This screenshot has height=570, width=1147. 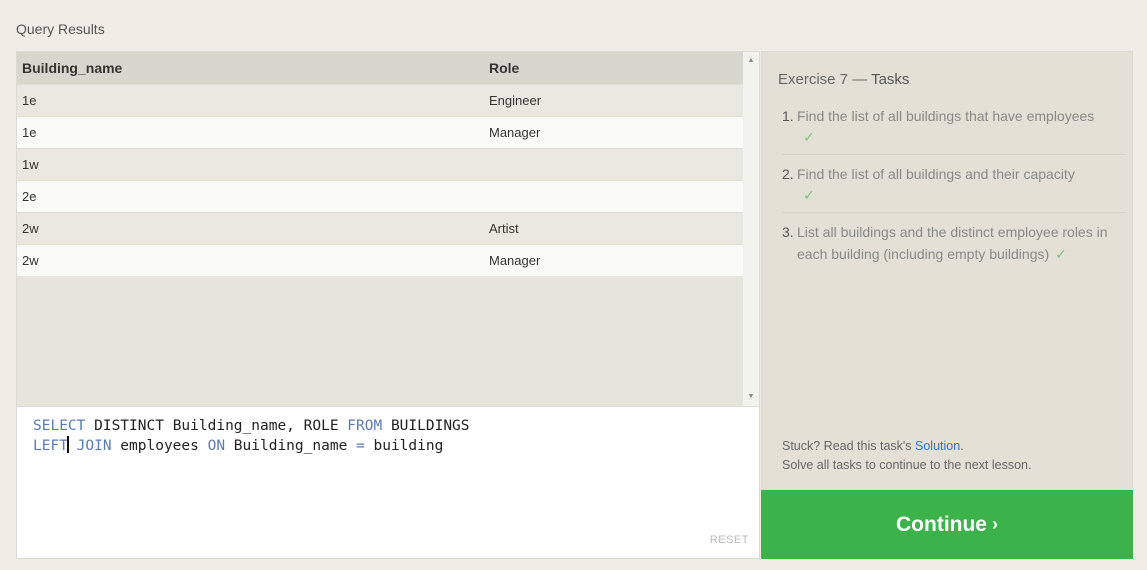 I want to click on table-row: 1w, so click(x=380, y=163).